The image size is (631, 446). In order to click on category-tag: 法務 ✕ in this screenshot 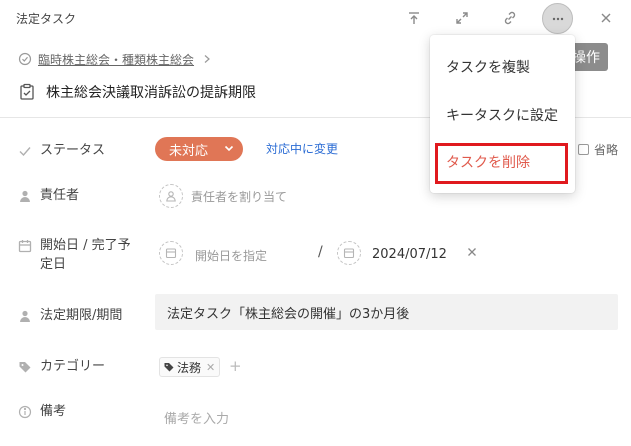, I will do `click(190, 367)`.